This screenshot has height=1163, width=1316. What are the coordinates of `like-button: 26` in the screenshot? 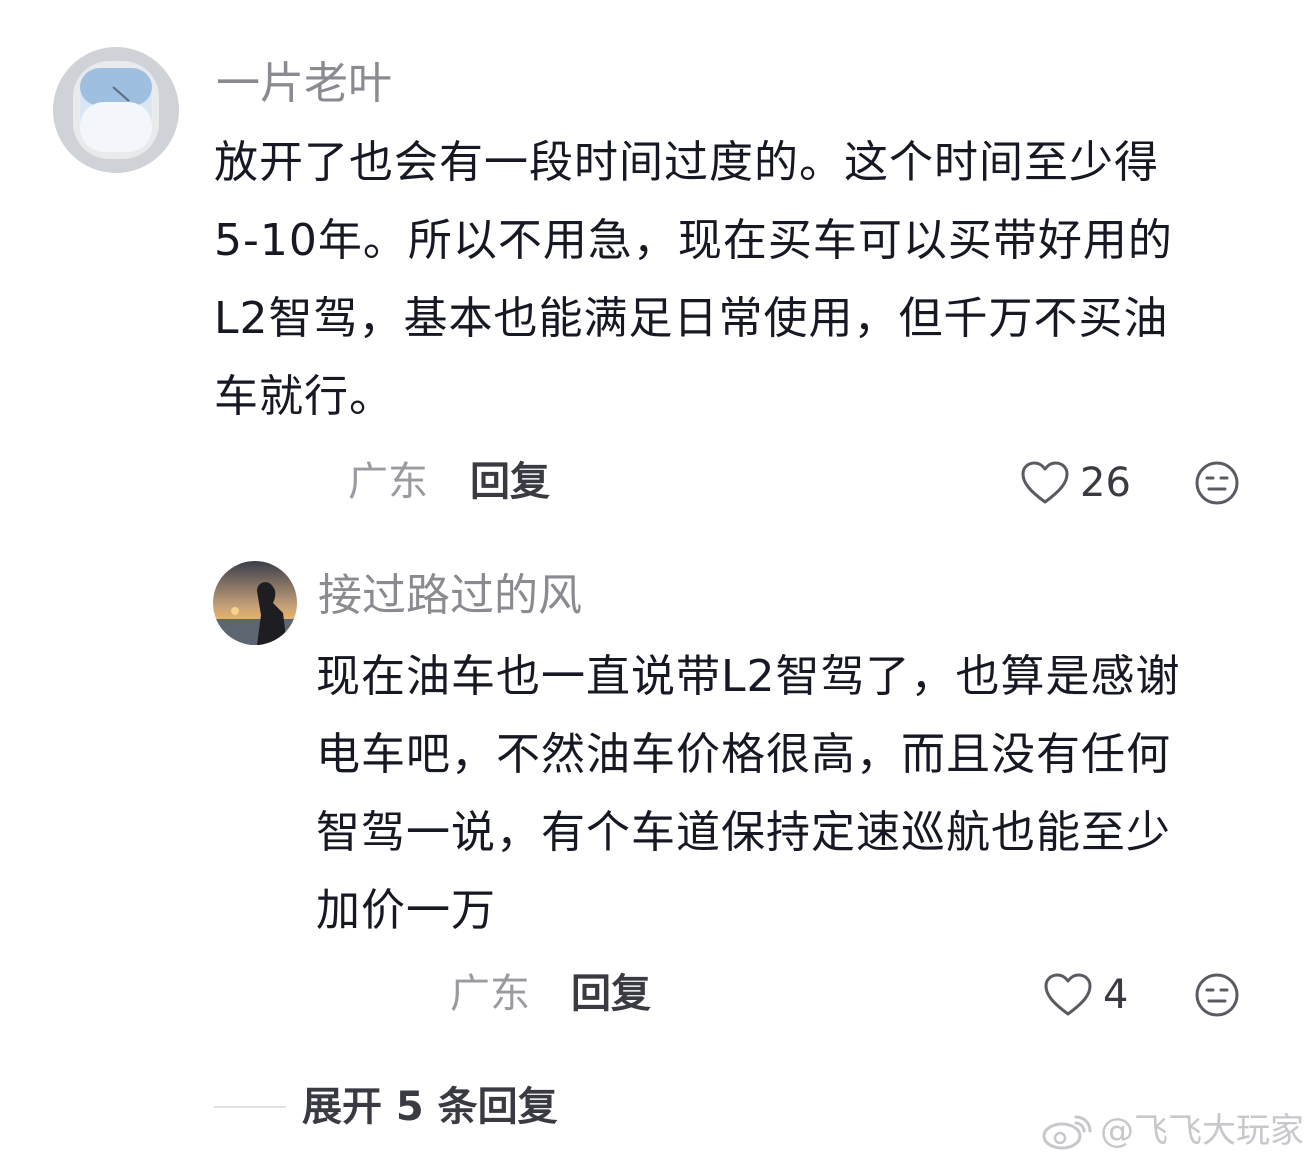 It's located at (1075, 483).